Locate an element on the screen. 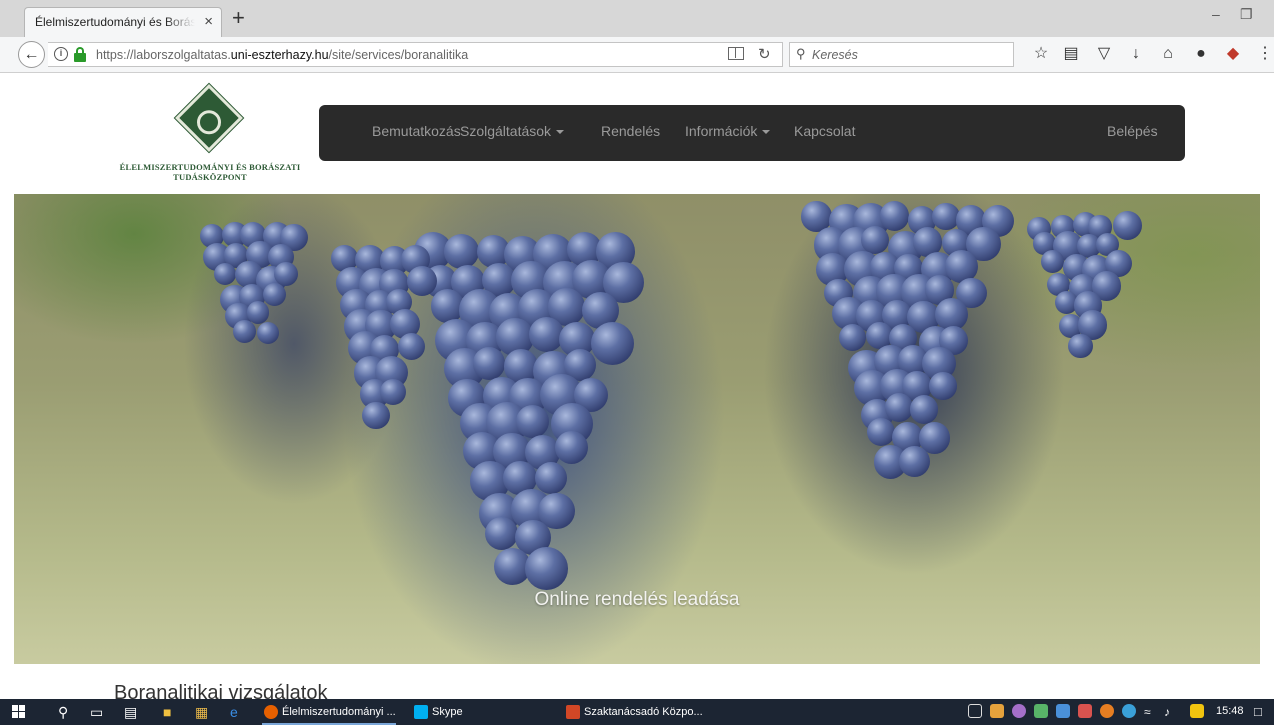  nav-intro: Bemutatkozás is located at coordinates (416, 131).